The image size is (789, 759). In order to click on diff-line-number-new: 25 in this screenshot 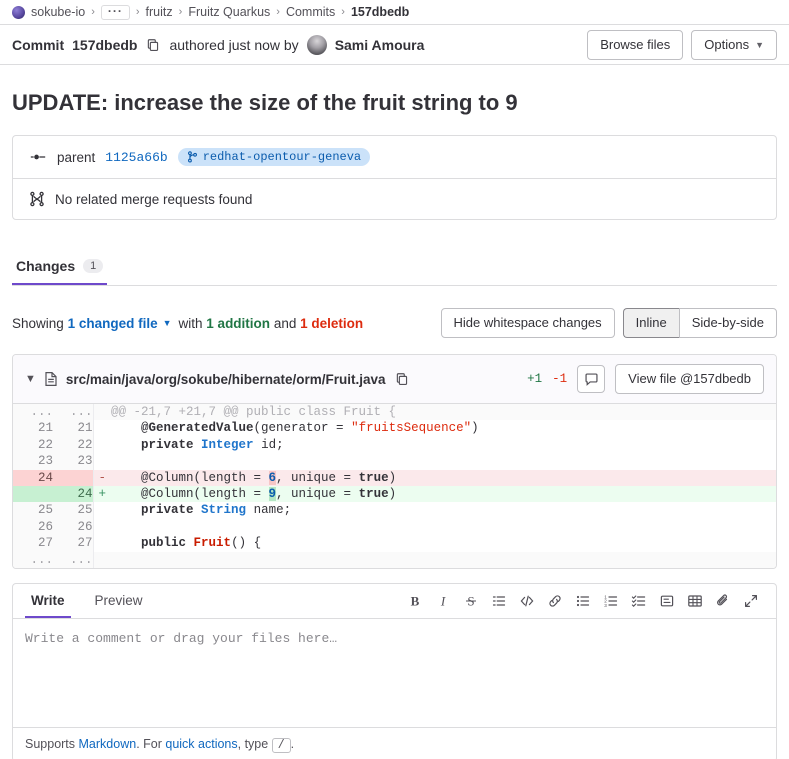, I will do `click(73, 510)`.